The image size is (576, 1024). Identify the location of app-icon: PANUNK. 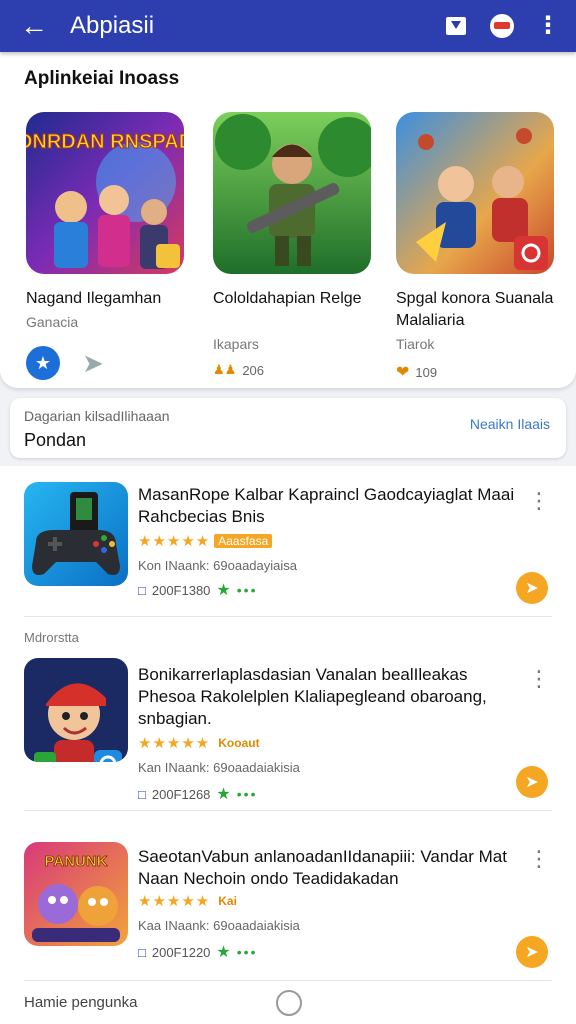
(76, 894).